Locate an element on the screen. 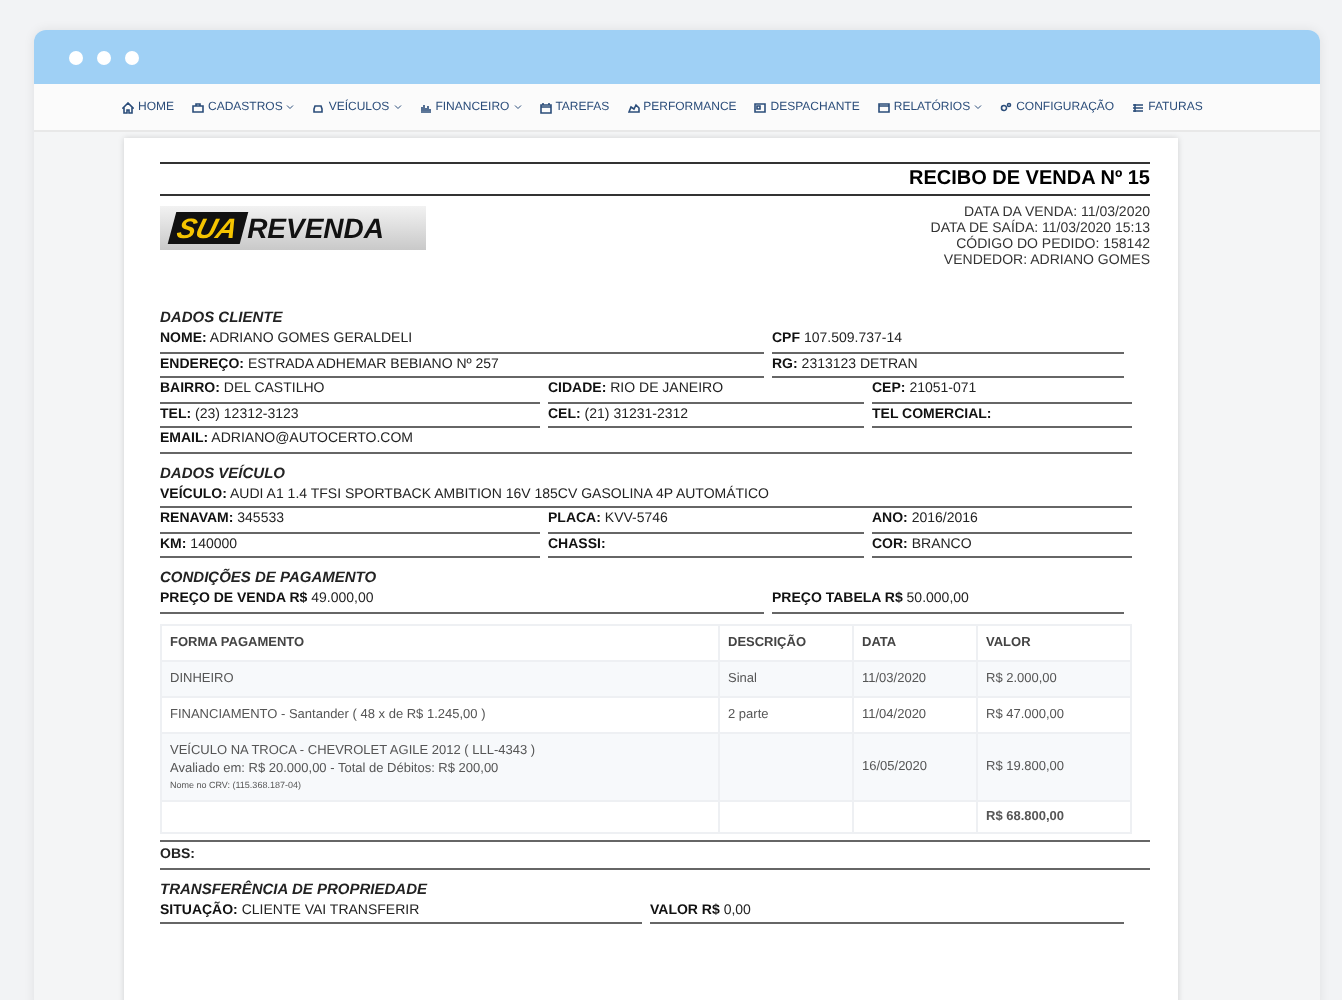 The width and height of the screenshot is (1342, 1000). briefcase-icon is located at coordinates (198, 107).